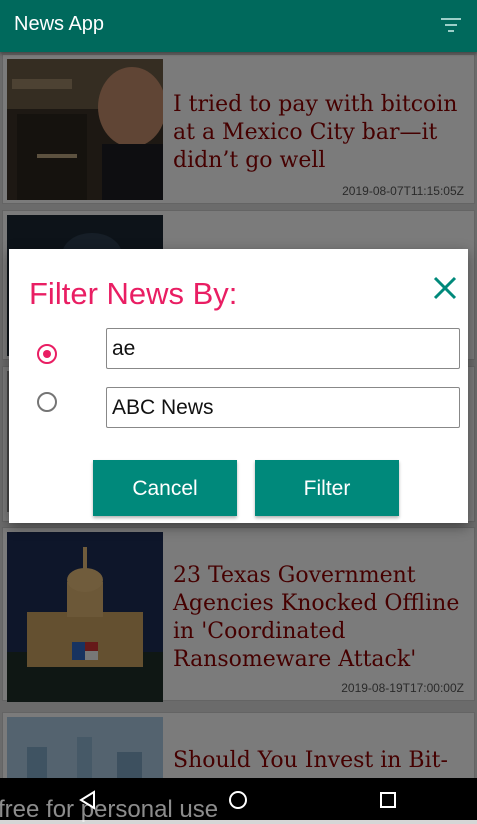 Image resolution: width=477 pixels, height=824 pixels. What do you see at coordinates (327, 488) in the screenshot?
I see `filter-button: Filter` at bounding box center [327, 488].